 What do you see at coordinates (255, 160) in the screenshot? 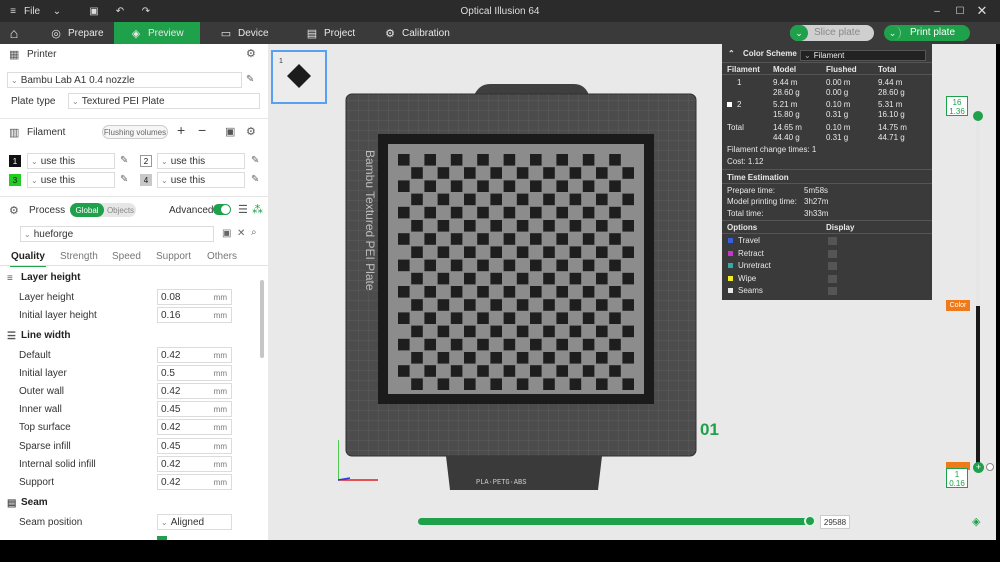
I see `edit-filament-2-icon: ✎` at bounding box center [255, 160].